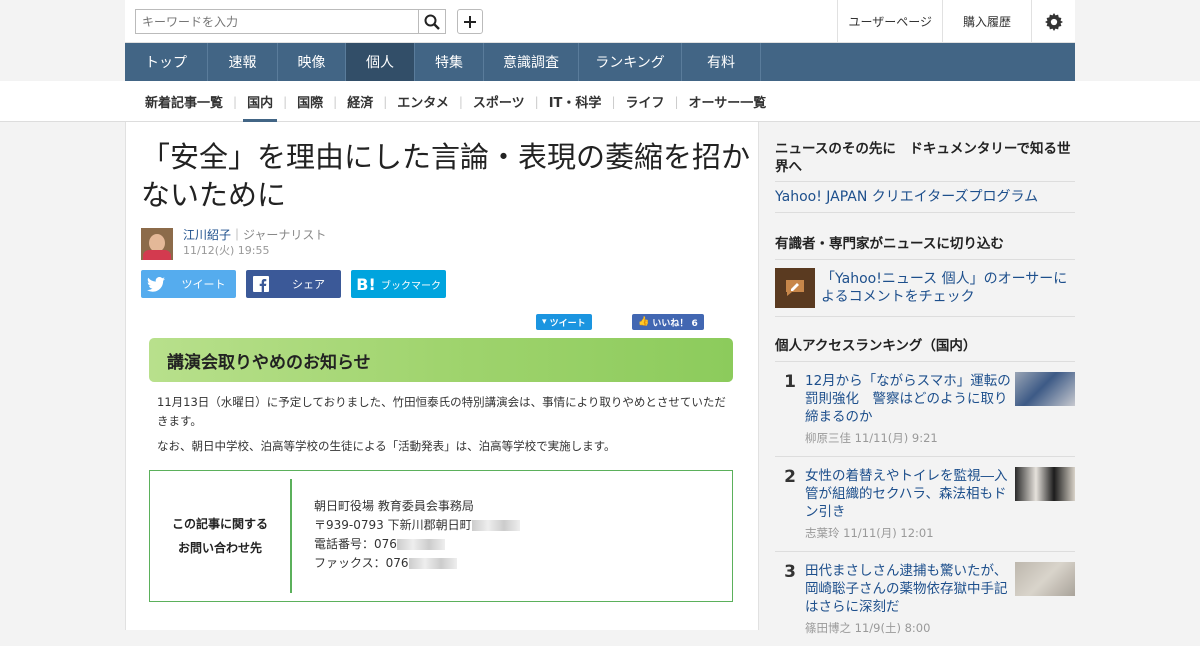  What do you see at coordinates (889, 244) in the screenshot?
I see `sidebar-section-title: 有識者・専門家がニュースに切り込む` at bounding box center [889, 244].